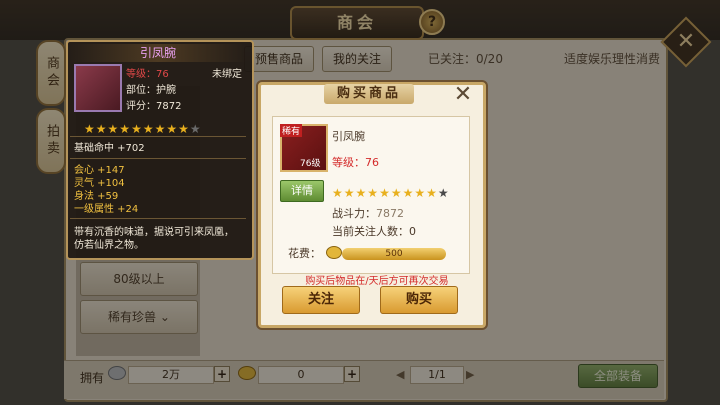 Image resolution: width=720 pixels, height=405 pixels. I want to click on tooltip-star-rating: ★★★★★★★★★★, so click(143, 127).